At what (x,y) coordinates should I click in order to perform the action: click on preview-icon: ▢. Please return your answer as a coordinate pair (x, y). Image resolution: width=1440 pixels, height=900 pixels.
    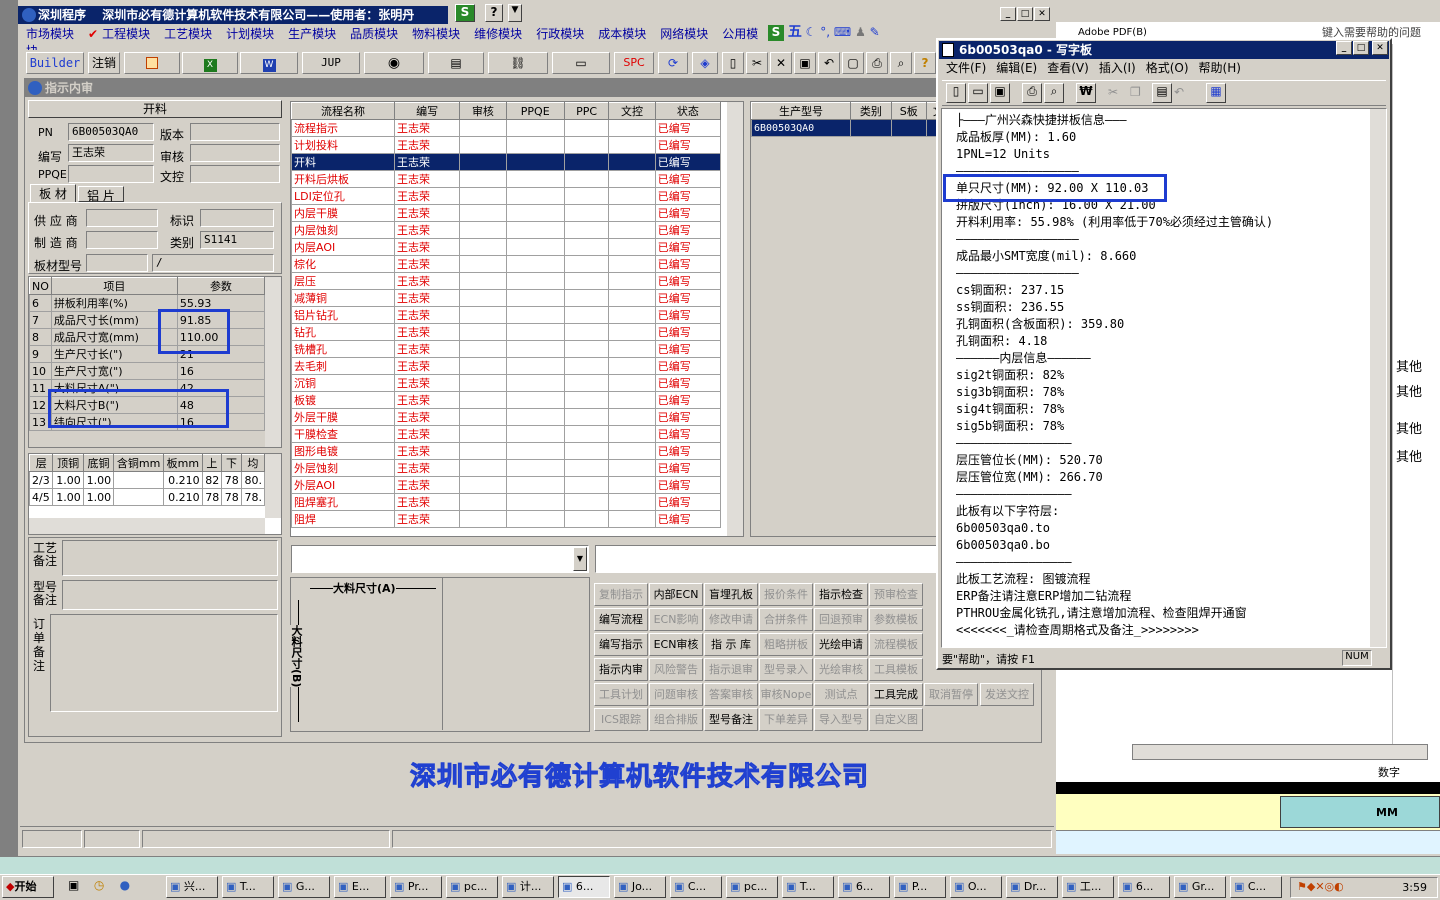
    Looking at the image, I should click on (853, 63).